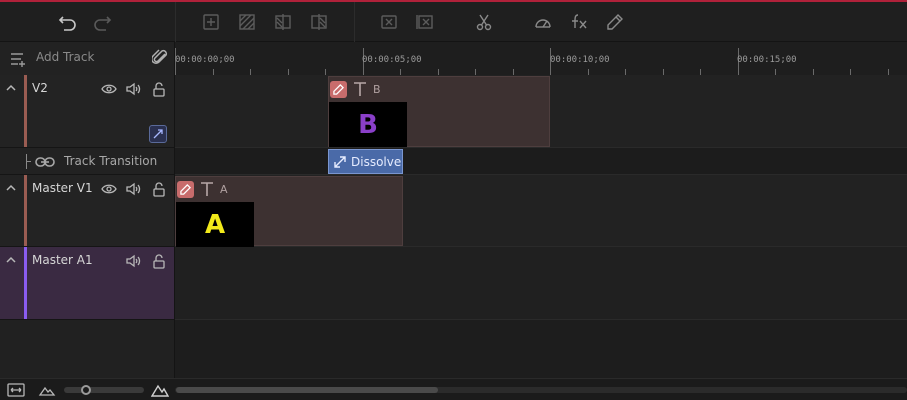 The width and height of the screenshot is (907, 400). What do you see at coordinates (439, 111) in the screenshot?
I see `clip-b: B B` at bounding box center [439, 111].